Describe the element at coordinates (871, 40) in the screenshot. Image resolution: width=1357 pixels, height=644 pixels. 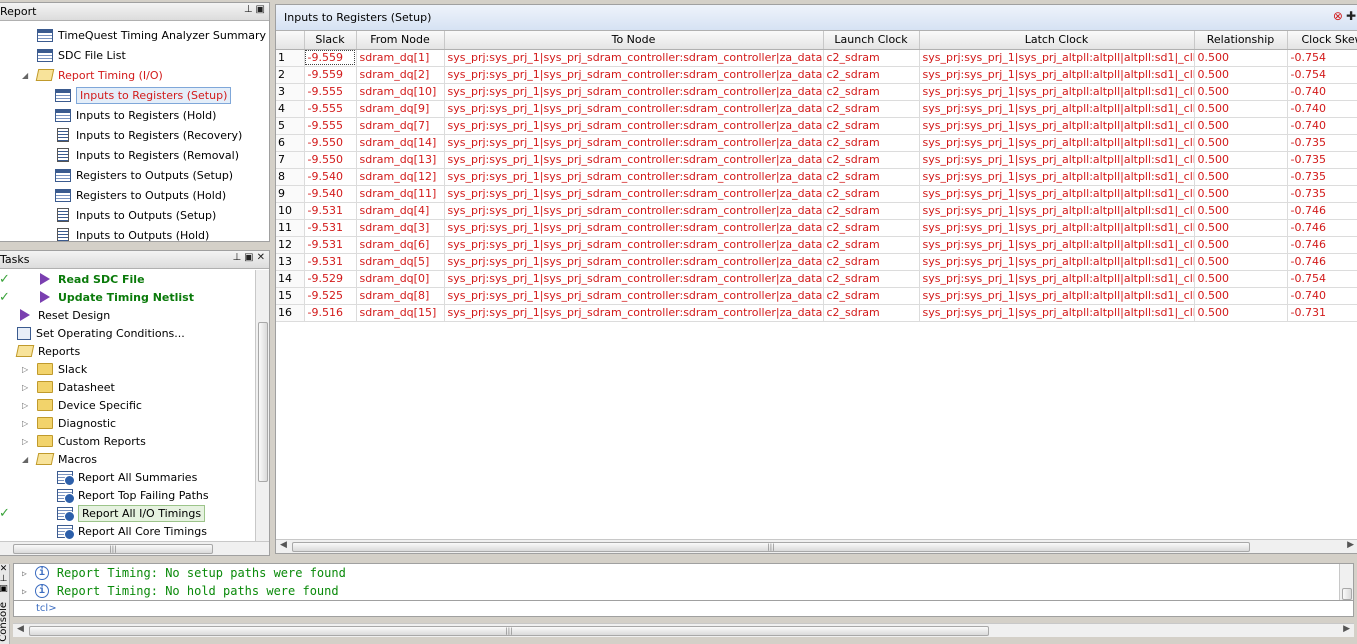
I see `column-header-launch-clock: Launch Clock` at that location.